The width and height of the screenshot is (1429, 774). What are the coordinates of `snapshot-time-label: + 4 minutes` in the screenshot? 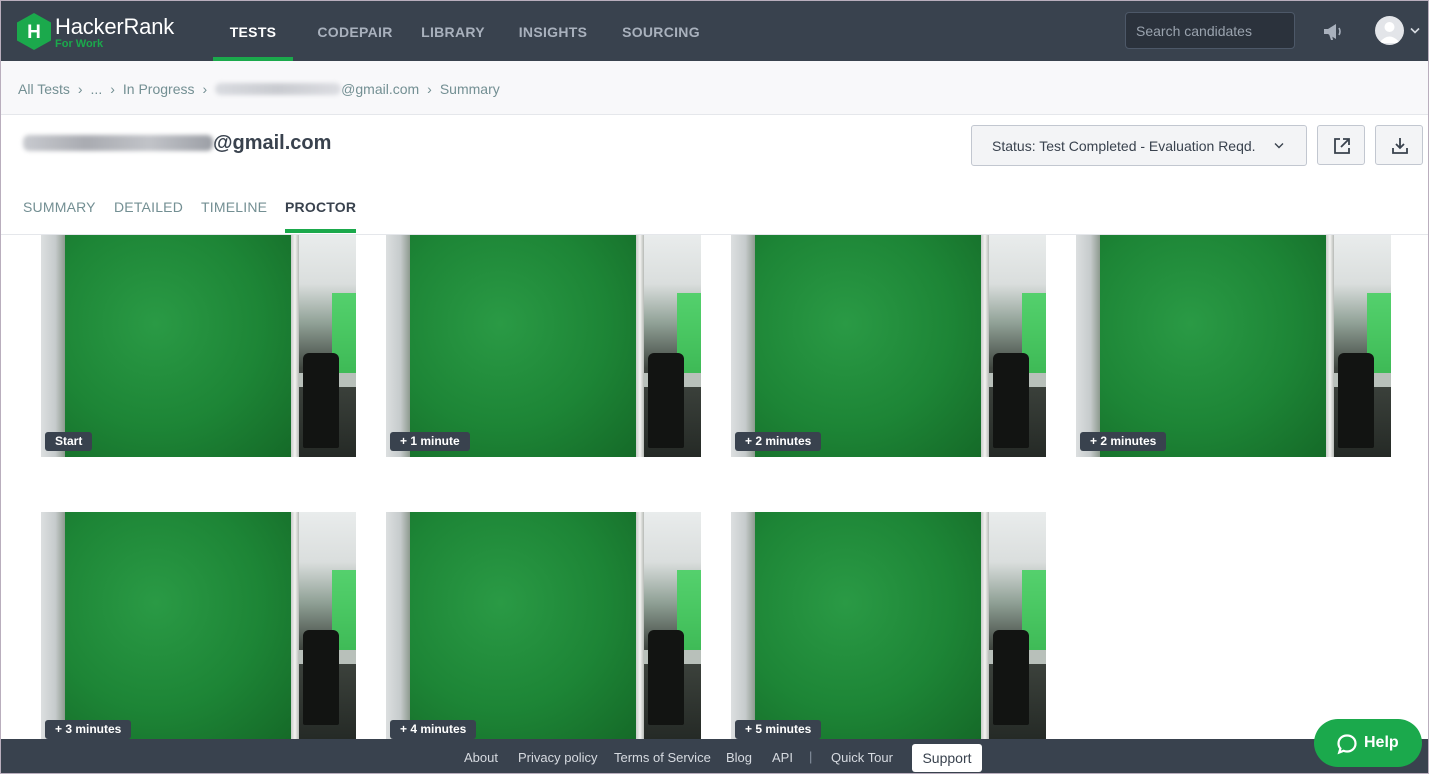 It's located at (433, 729).